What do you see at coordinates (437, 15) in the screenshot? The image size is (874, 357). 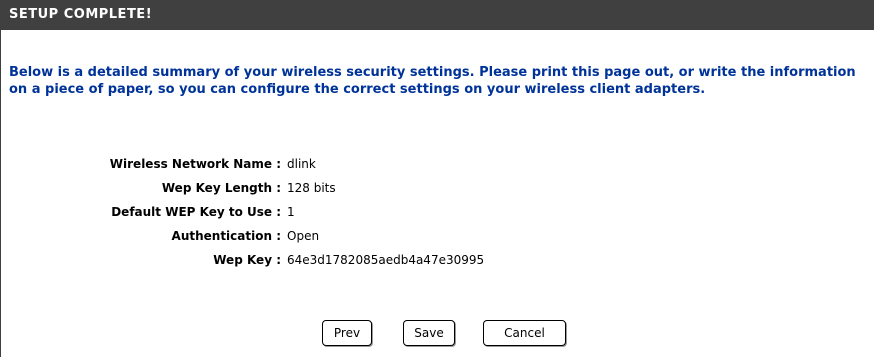 I see `section-header: SETUP COMPLETE!` at bounding box center [437, 15].